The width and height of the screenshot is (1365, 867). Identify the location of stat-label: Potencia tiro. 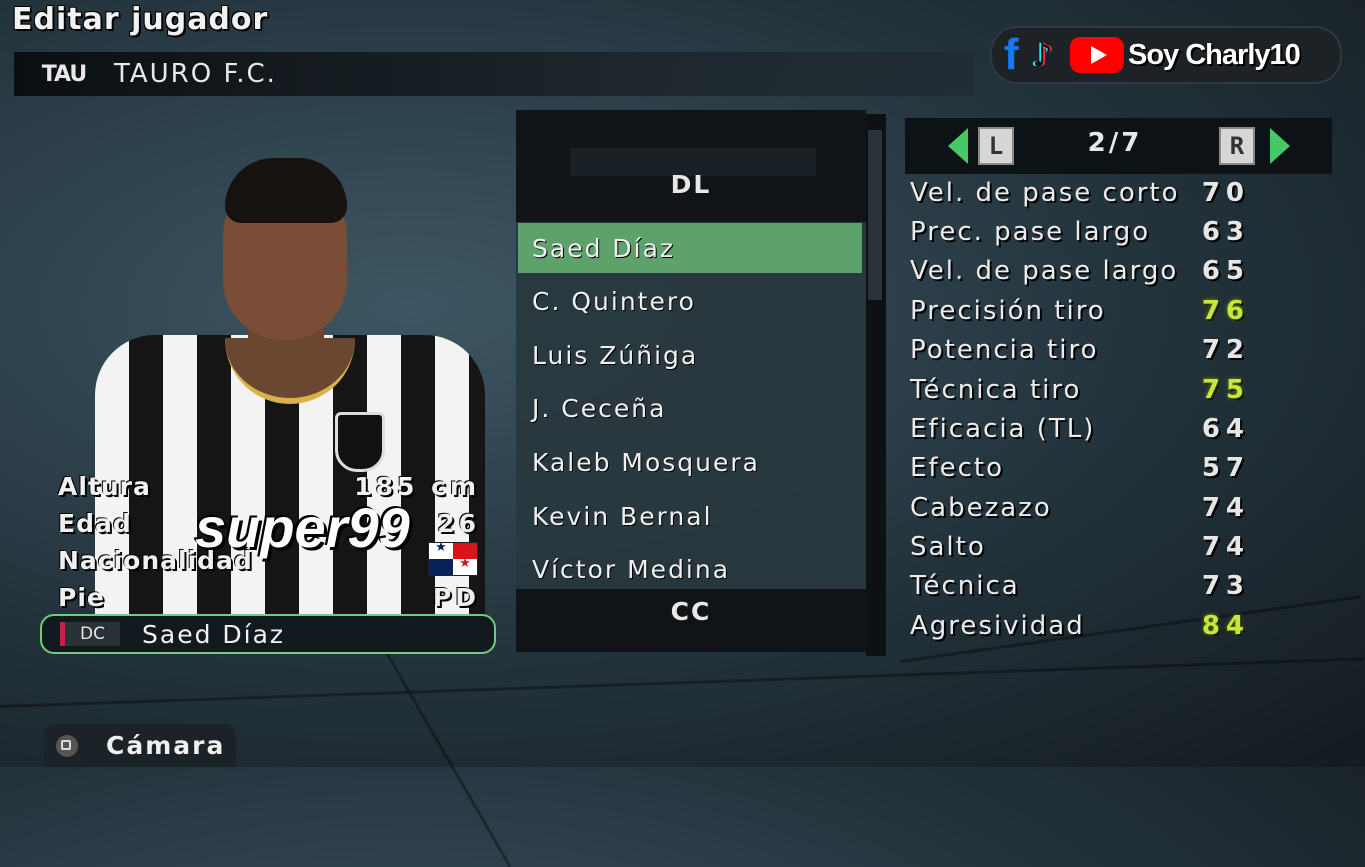
(1004, 350).